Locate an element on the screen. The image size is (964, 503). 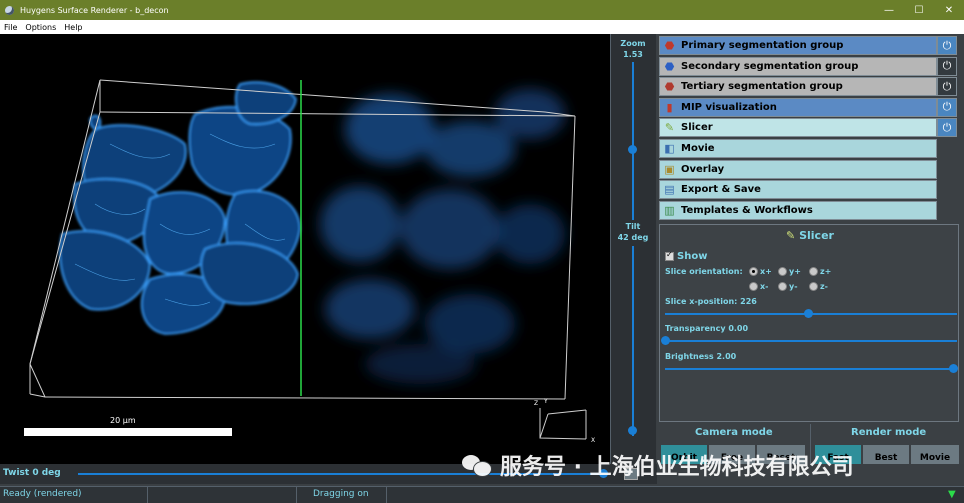
panel-item-label: Templates & Workflows is located at coordinates (747, 210).